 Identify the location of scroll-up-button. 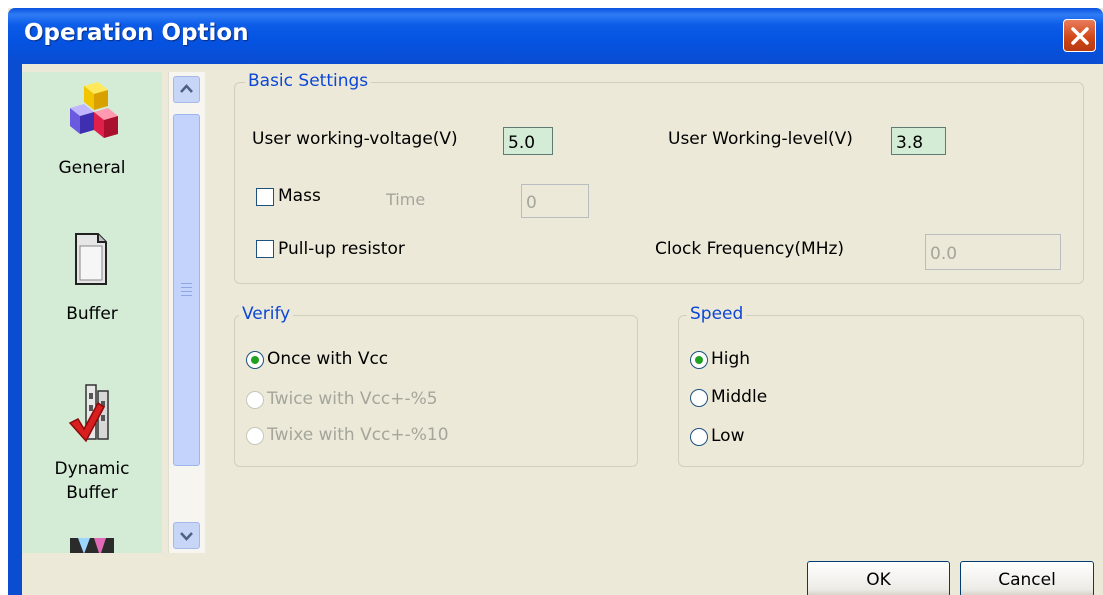
(186, 89).